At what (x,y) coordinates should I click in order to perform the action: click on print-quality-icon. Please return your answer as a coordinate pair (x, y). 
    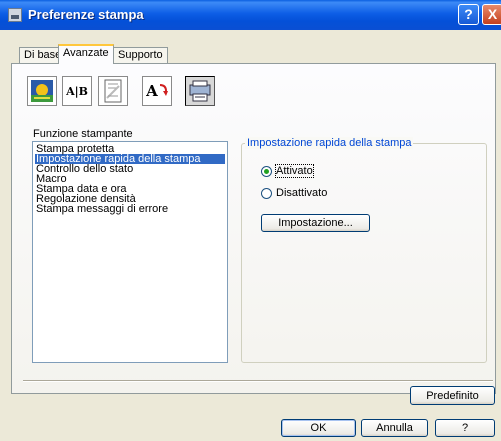
    Looking at the image, I should click on (42, 91).